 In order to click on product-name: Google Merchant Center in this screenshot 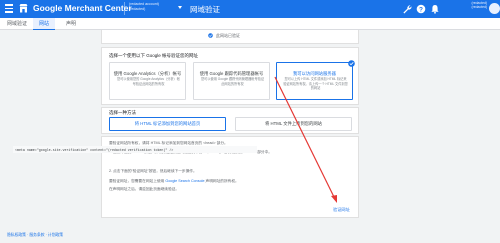, I will do `click(82, 8)`.